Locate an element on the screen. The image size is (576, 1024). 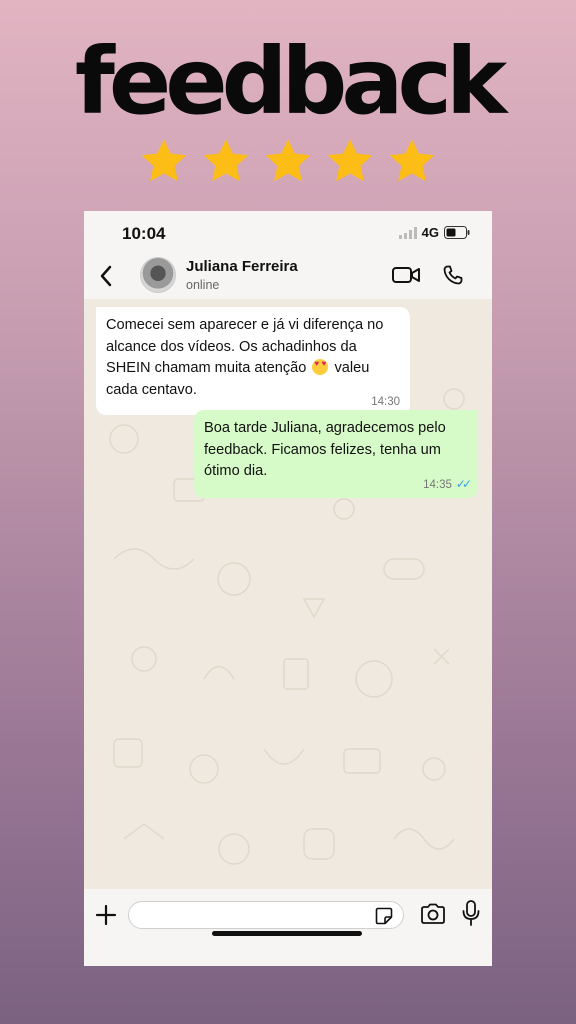
double-check-icon: ✓✓ is located at coordinates (463, 483).